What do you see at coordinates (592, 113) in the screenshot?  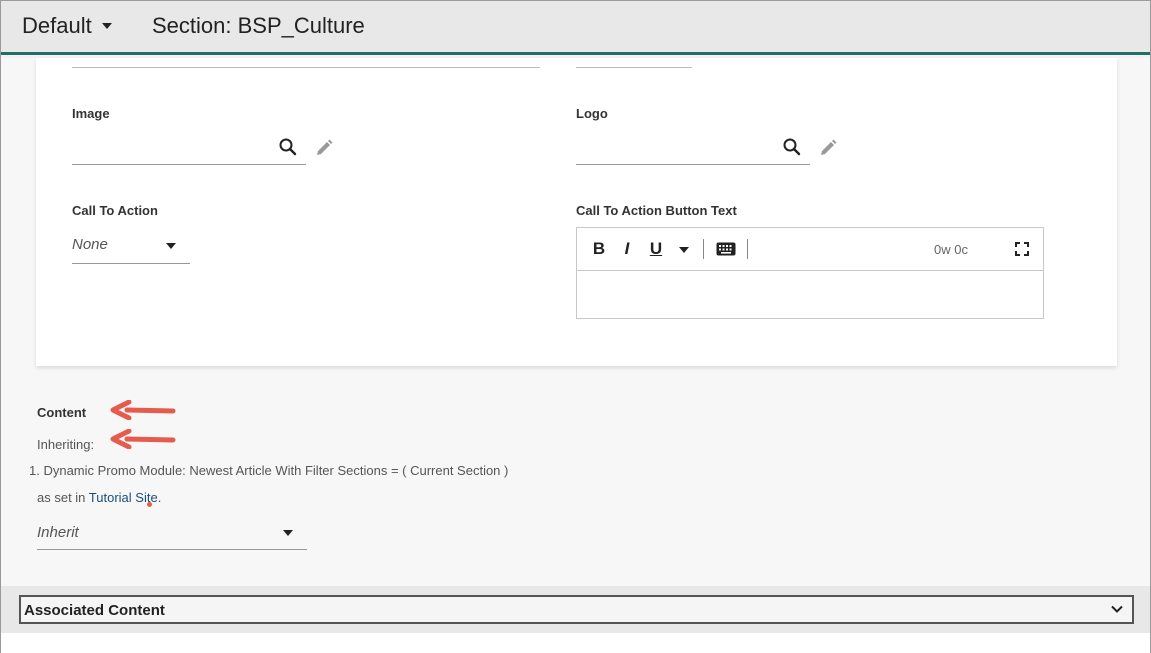 I see `logo-label: Logo` at bounding box center [592, 113].